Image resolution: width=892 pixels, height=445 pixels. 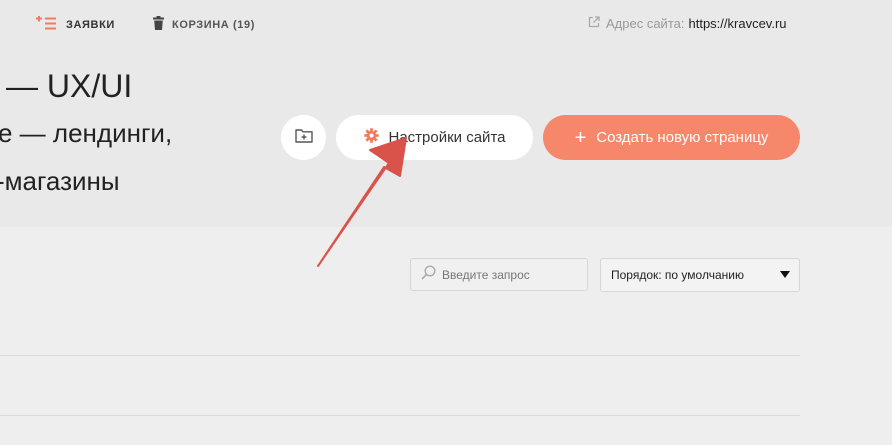 I want to click on external-link-icon, so click(x=594, y=23).